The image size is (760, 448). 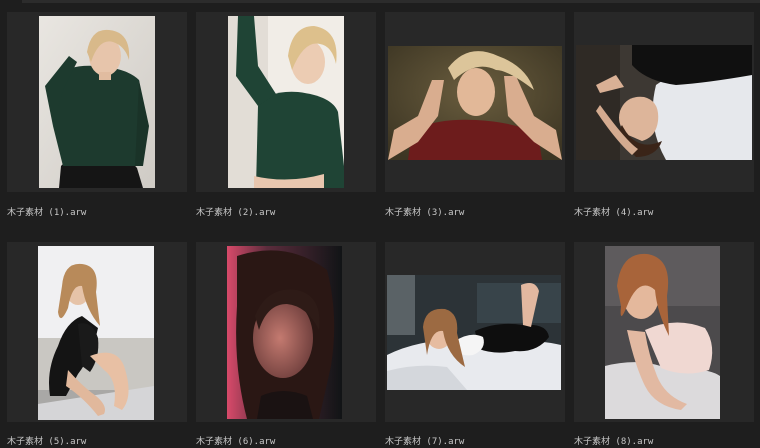 What do you see at coordinates (47, 442) in the screenshot?
I see `thumbnail-caption: 木子素材 (5).arw` at bounding box center [47, 442].